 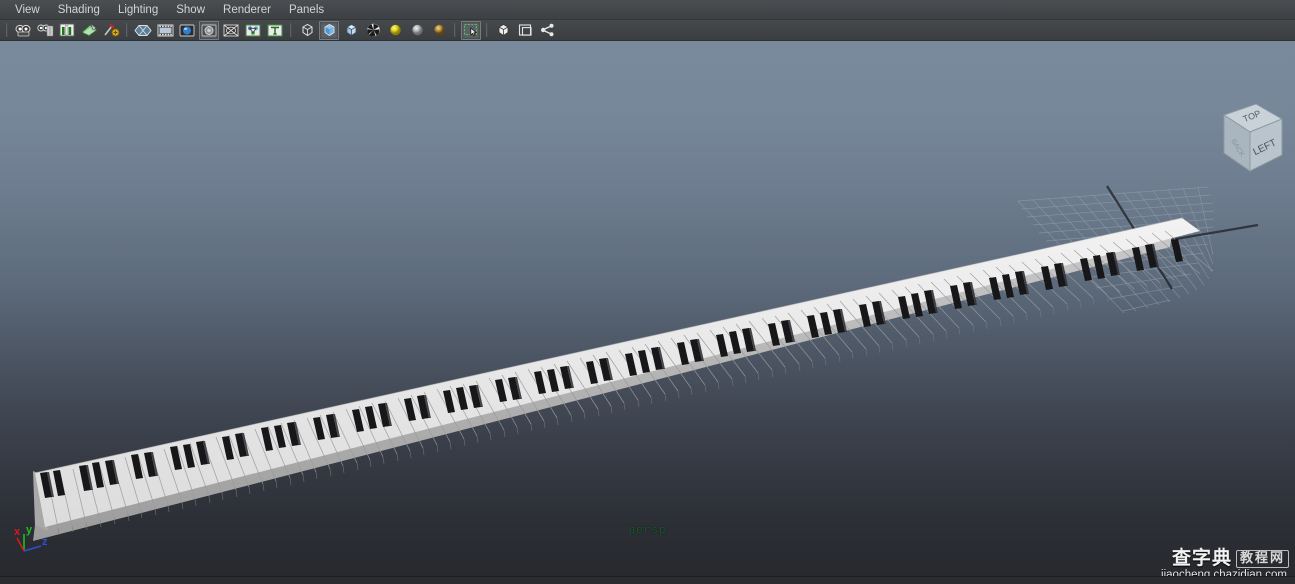 What do you see at coordinates (187, 30) in the screenshot?
I see `resolution-gate-icon` at bounding box center [187, 30].